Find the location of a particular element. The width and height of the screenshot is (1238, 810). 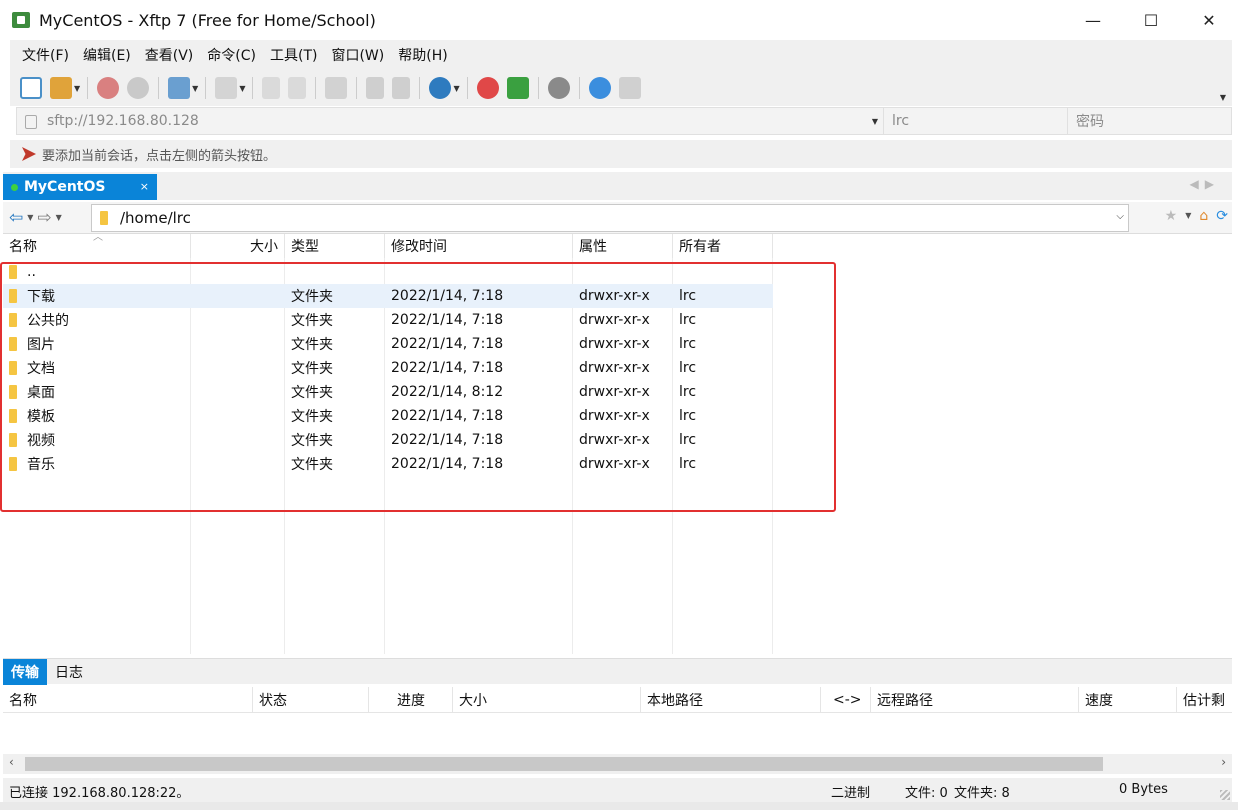

xfer-column-local-path: 本地路径 is located at coordinates (731, 700).